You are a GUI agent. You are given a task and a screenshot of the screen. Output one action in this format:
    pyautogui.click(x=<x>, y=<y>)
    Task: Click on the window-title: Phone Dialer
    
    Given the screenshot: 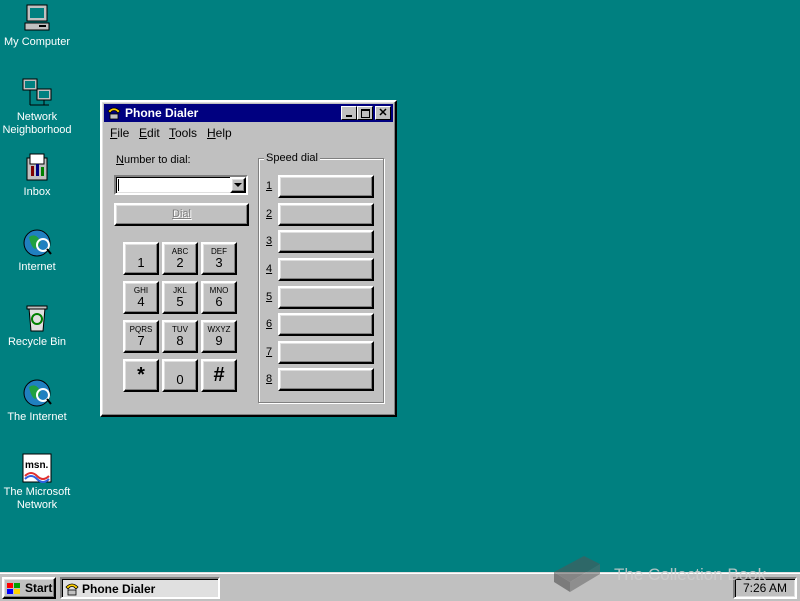 What is the action you would take?
    pyautogui.click(x=162, y=113)
    